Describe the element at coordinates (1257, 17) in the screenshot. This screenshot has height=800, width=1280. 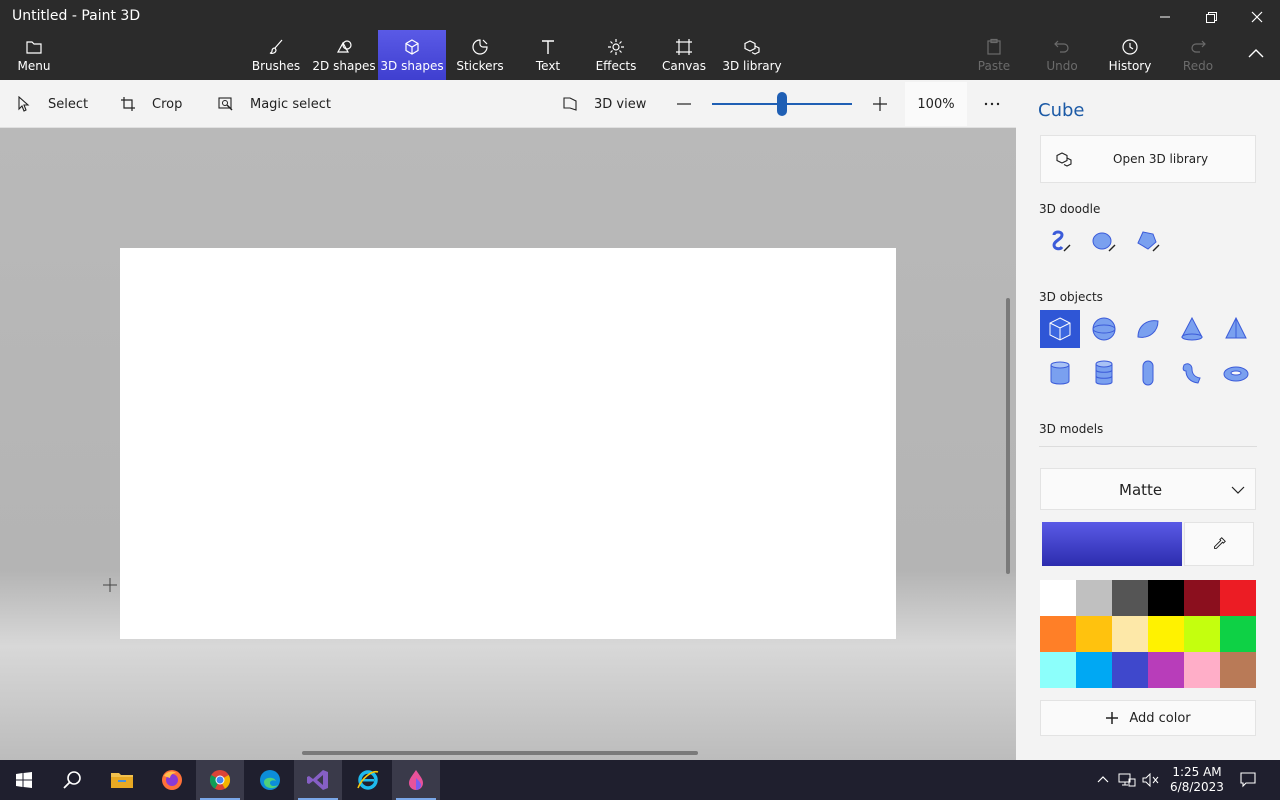
I see `close-button` at that location.